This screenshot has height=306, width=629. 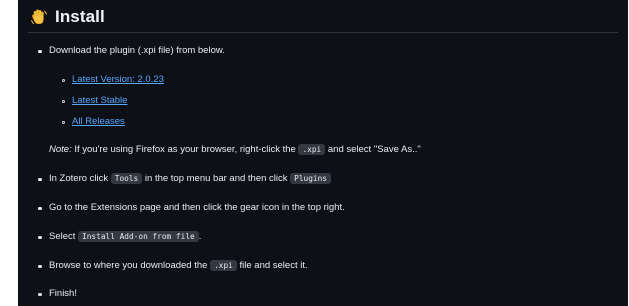 I want to click on heading-divider, so click(x=323, y=32).